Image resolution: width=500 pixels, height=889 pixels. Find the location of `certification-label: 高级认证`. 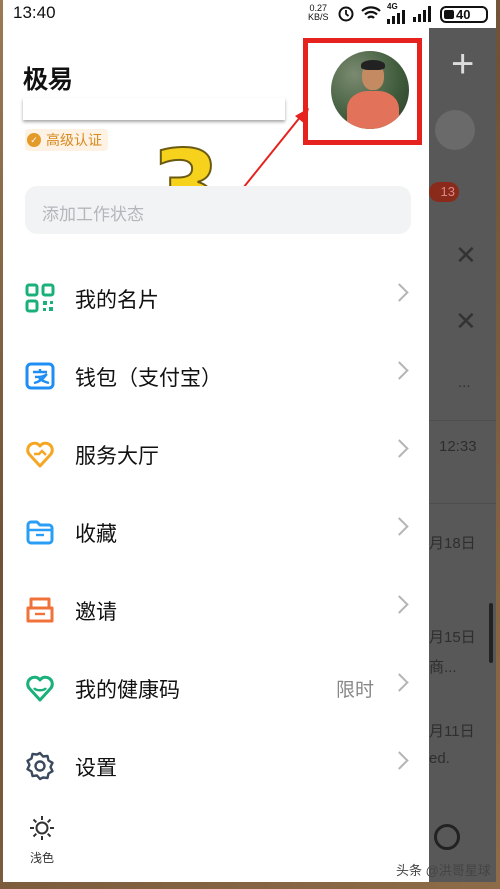

certification-label: 高级认证 is located at coordinates (74, 140).